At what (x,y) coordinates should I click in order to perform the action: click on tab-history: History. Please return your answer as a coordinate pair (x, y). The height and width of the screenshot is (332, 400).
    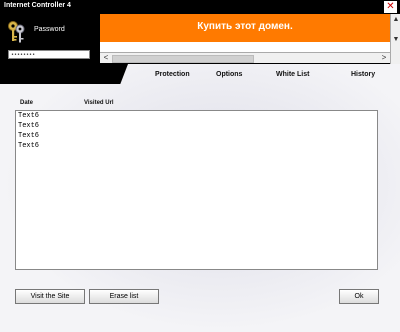
    Looking at the image, I should click on (363, 74).